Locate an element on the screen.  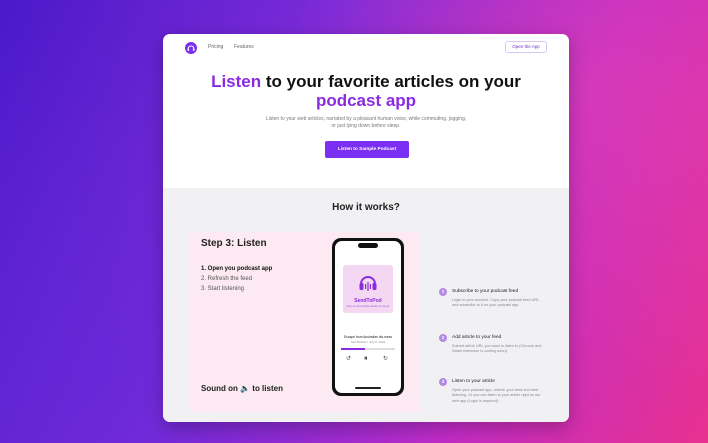
playback-progress-fill is located at coordinates (353, 349).